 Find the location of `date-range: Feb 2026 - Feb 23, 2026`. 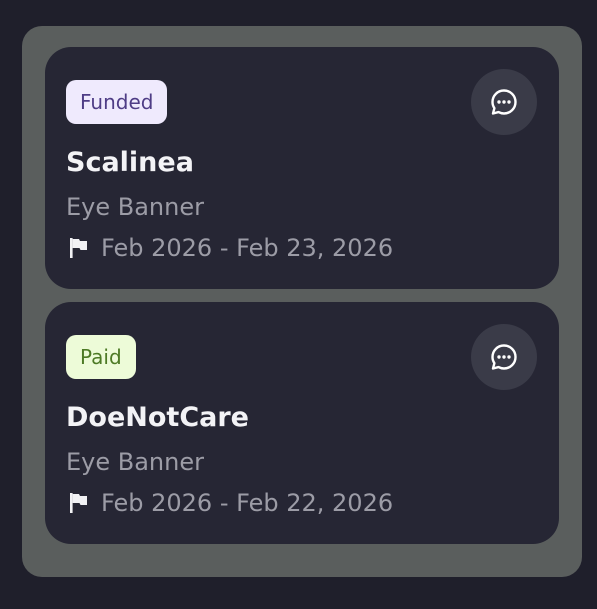

date-range: Feb 2026 - Feb 23, 2026 is located at coordinates (247, 248).